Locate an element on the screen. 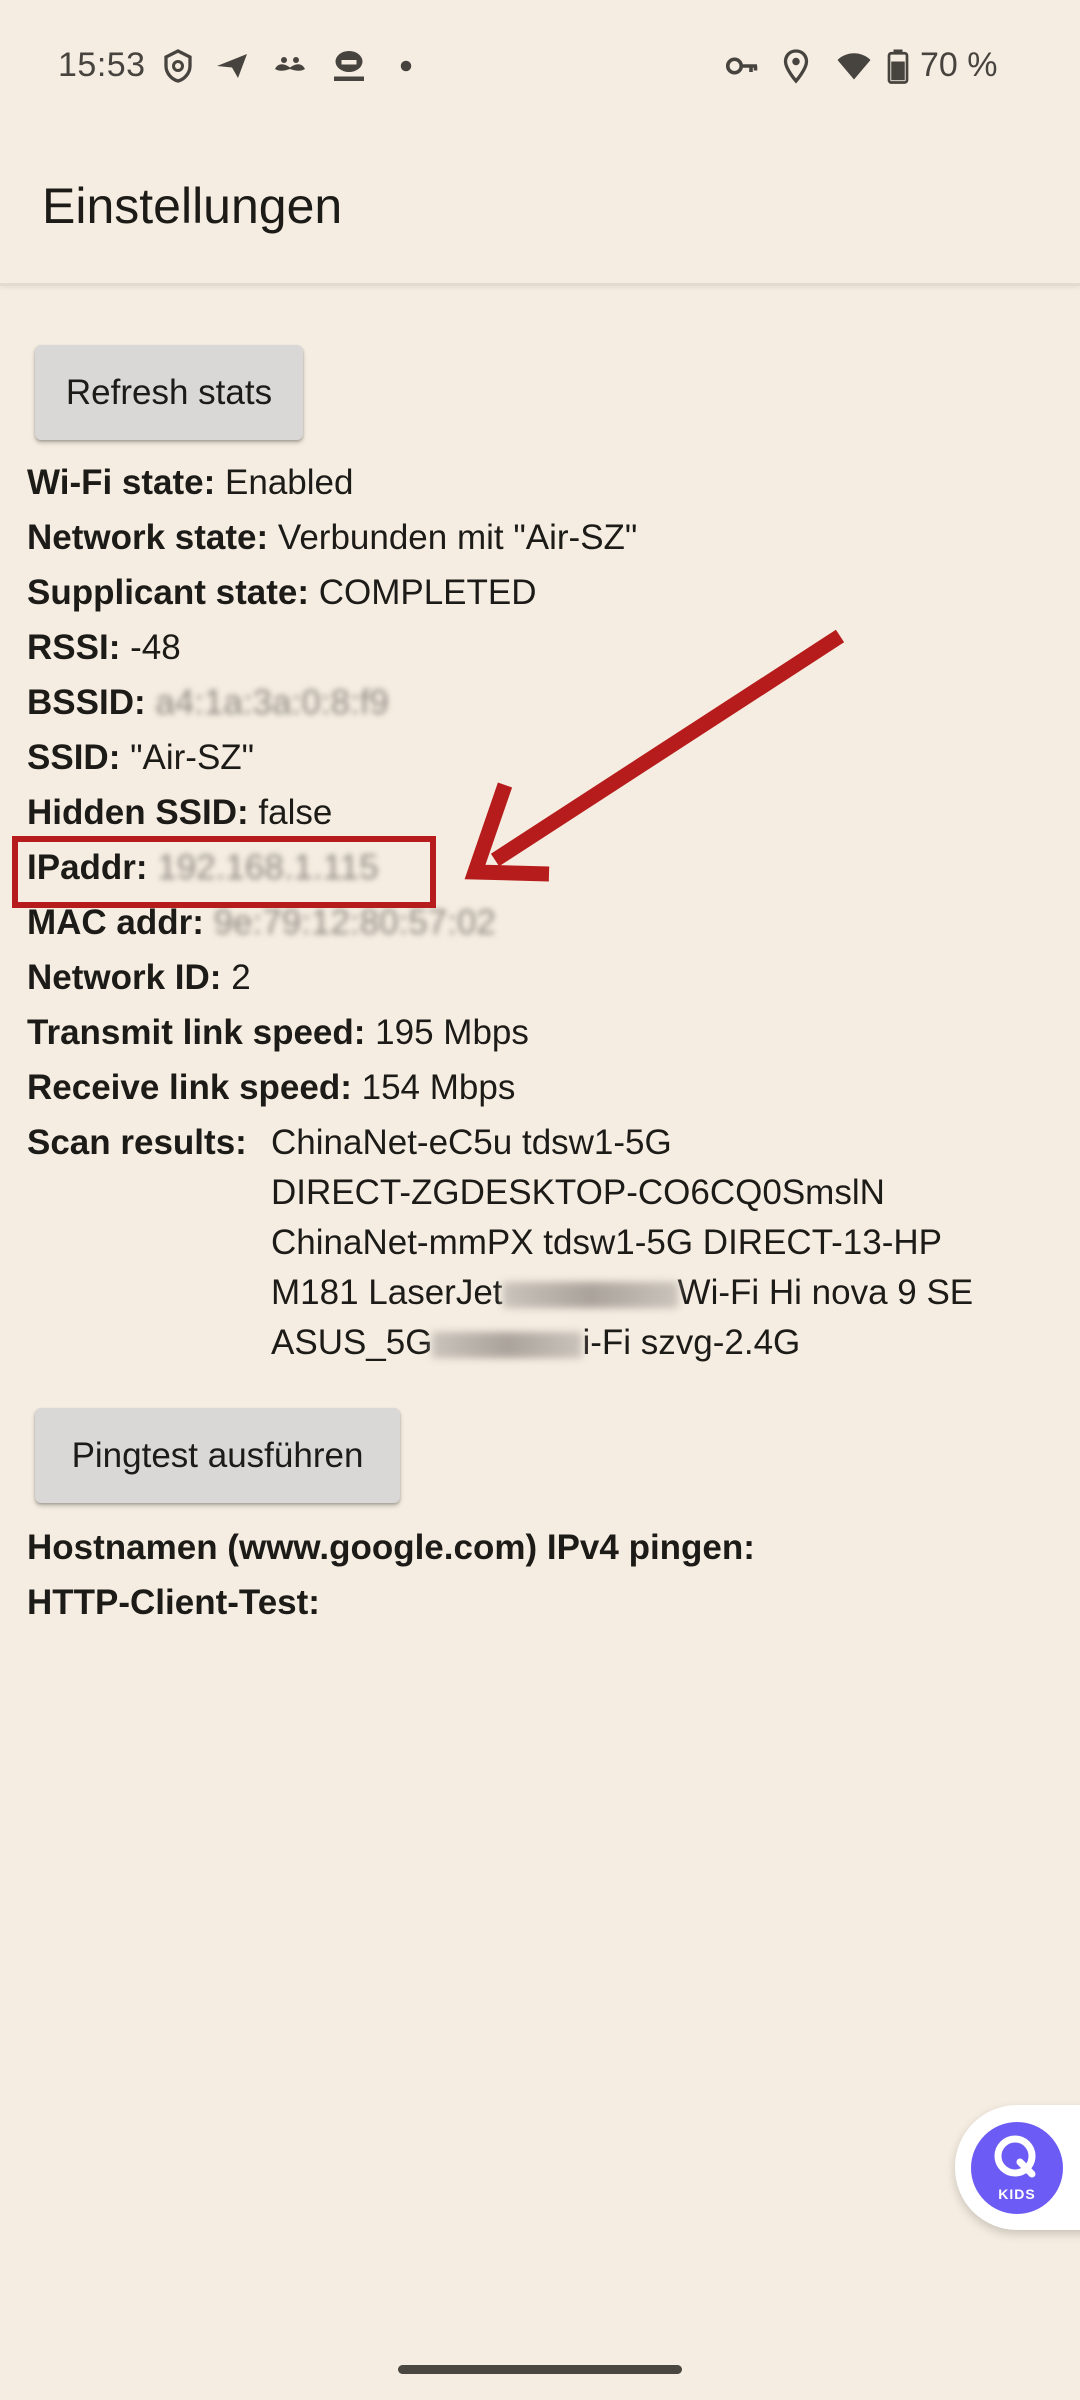 The image size is (1080, 2400). scan-result-line: M181 LaserJet Wi-Fi Hi nova 9 SE is located at coordinates (622, 1293).